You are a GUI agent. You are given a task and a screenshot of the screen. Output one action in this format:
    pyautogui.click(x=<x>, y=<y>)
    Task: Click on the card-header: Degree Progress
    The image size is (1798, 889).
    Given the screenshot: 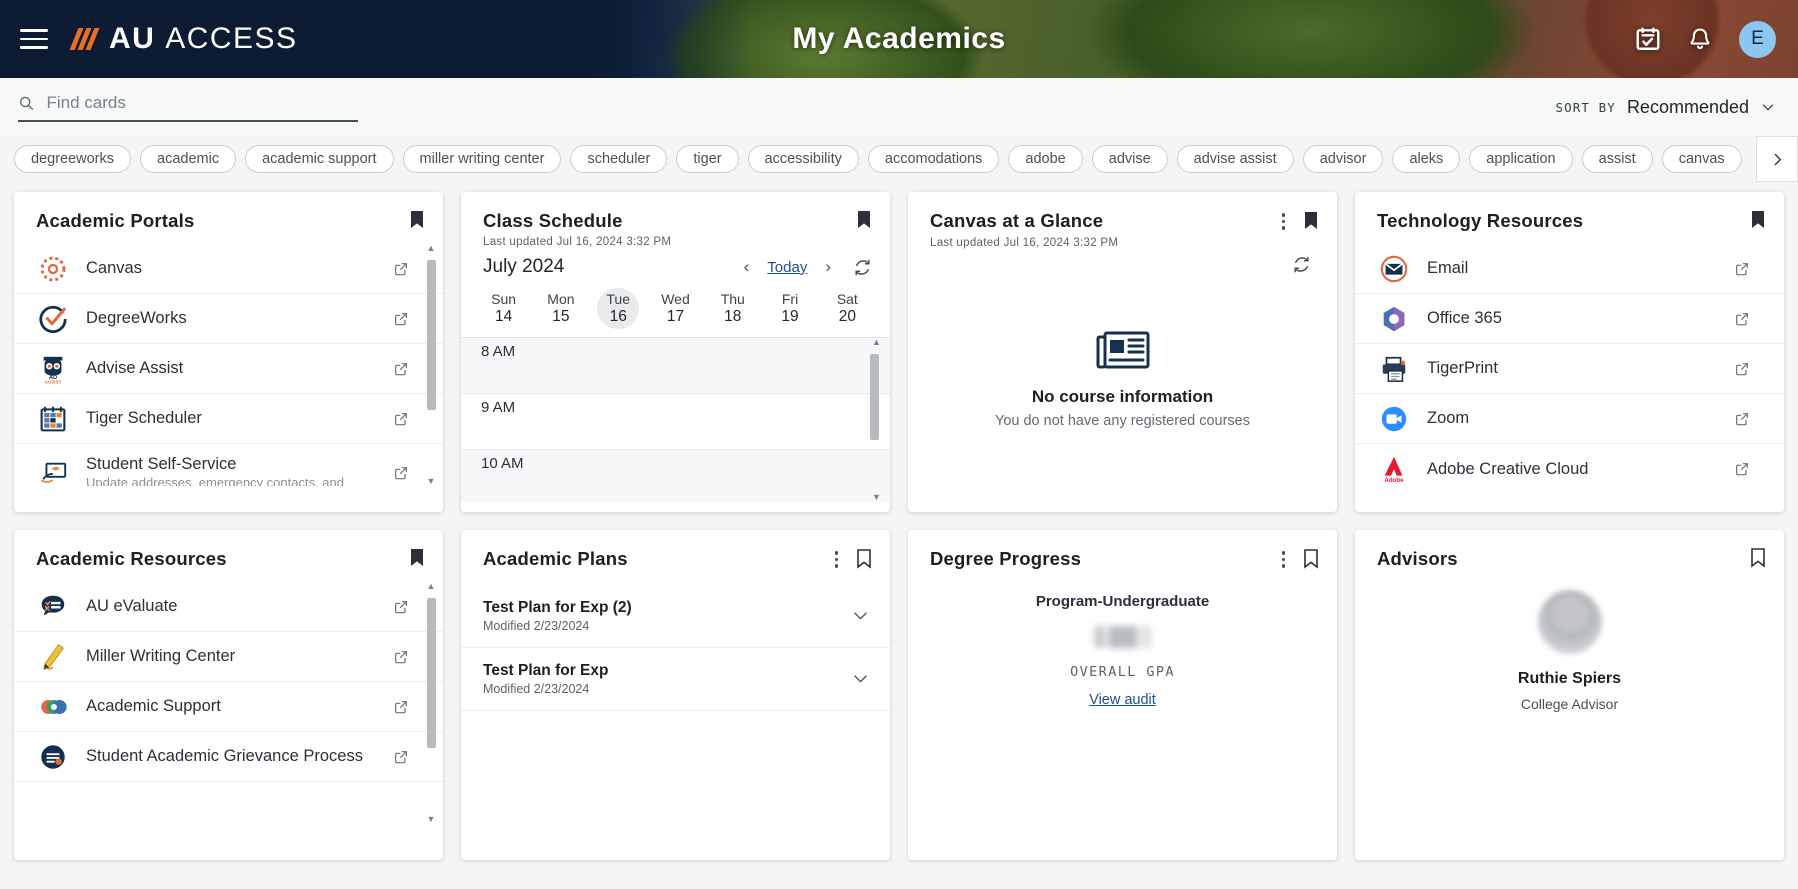 What is the action you would take?
    pyautogui.click(x=1122, y=550)
    